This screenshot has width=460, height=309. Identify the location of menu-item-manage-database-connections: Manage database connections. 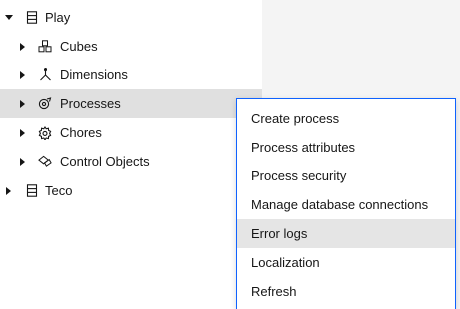
(346, 204).